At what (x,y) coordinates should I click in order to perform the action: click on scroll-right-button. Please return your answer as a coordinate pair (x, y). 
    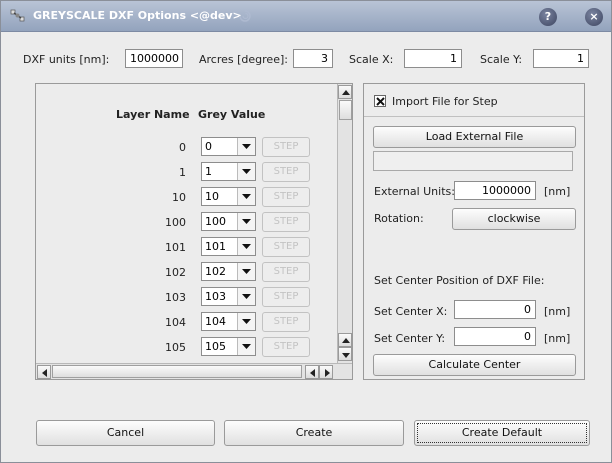
    Looking at the image, I should click on (326, 372).